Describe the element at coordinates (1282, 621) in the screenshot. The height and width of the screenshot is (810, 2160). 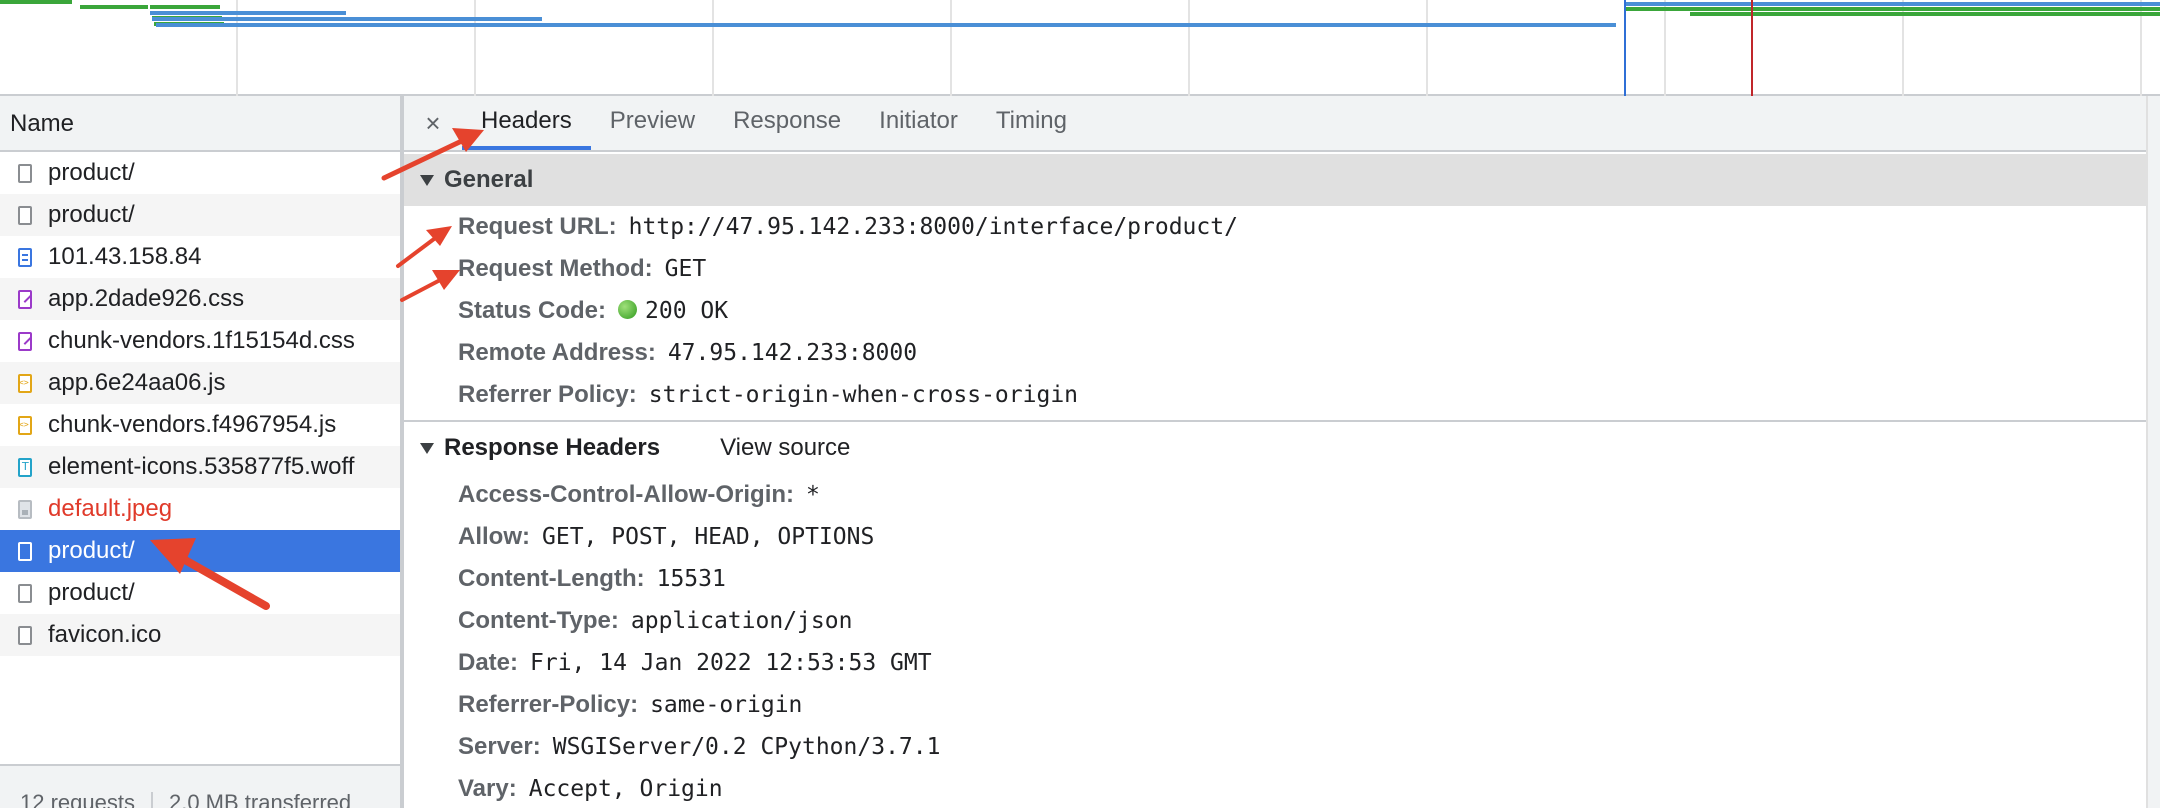
I see `response-header-row: Content-Type: application/json` at that location.